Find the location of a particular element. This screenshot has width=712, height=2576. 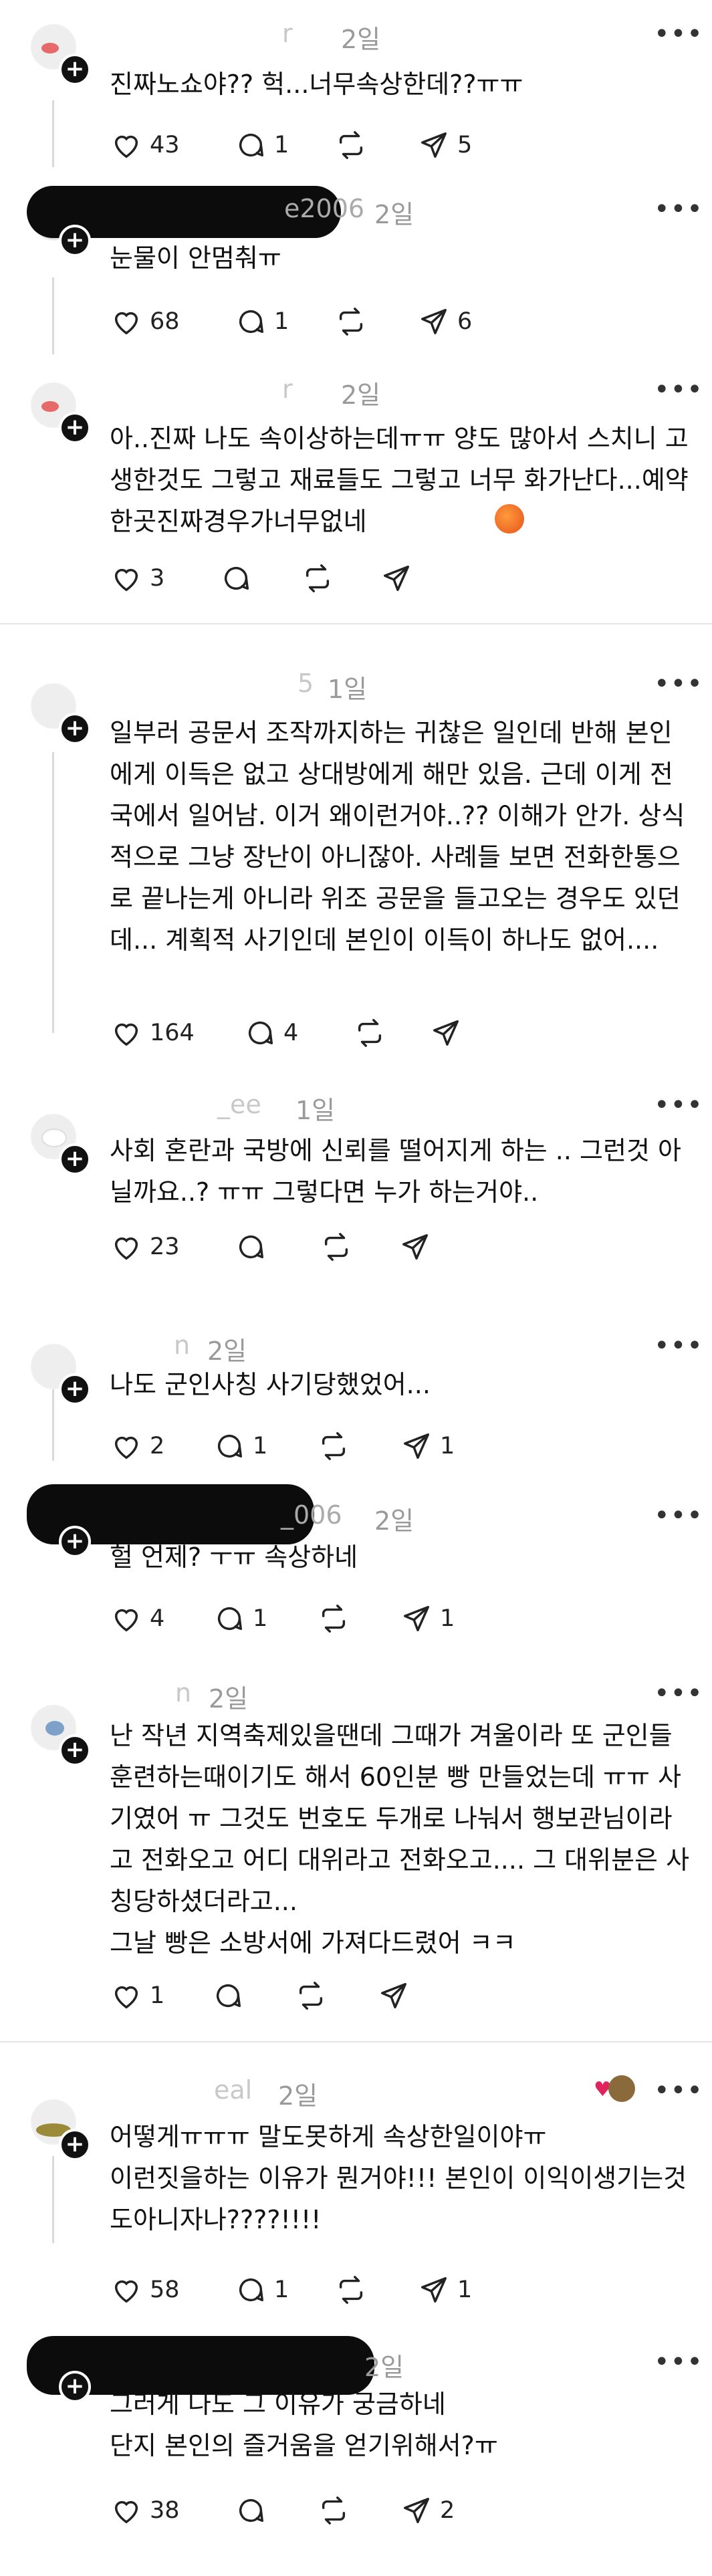

like-button: 1 is located at coordinates (137, 1995).